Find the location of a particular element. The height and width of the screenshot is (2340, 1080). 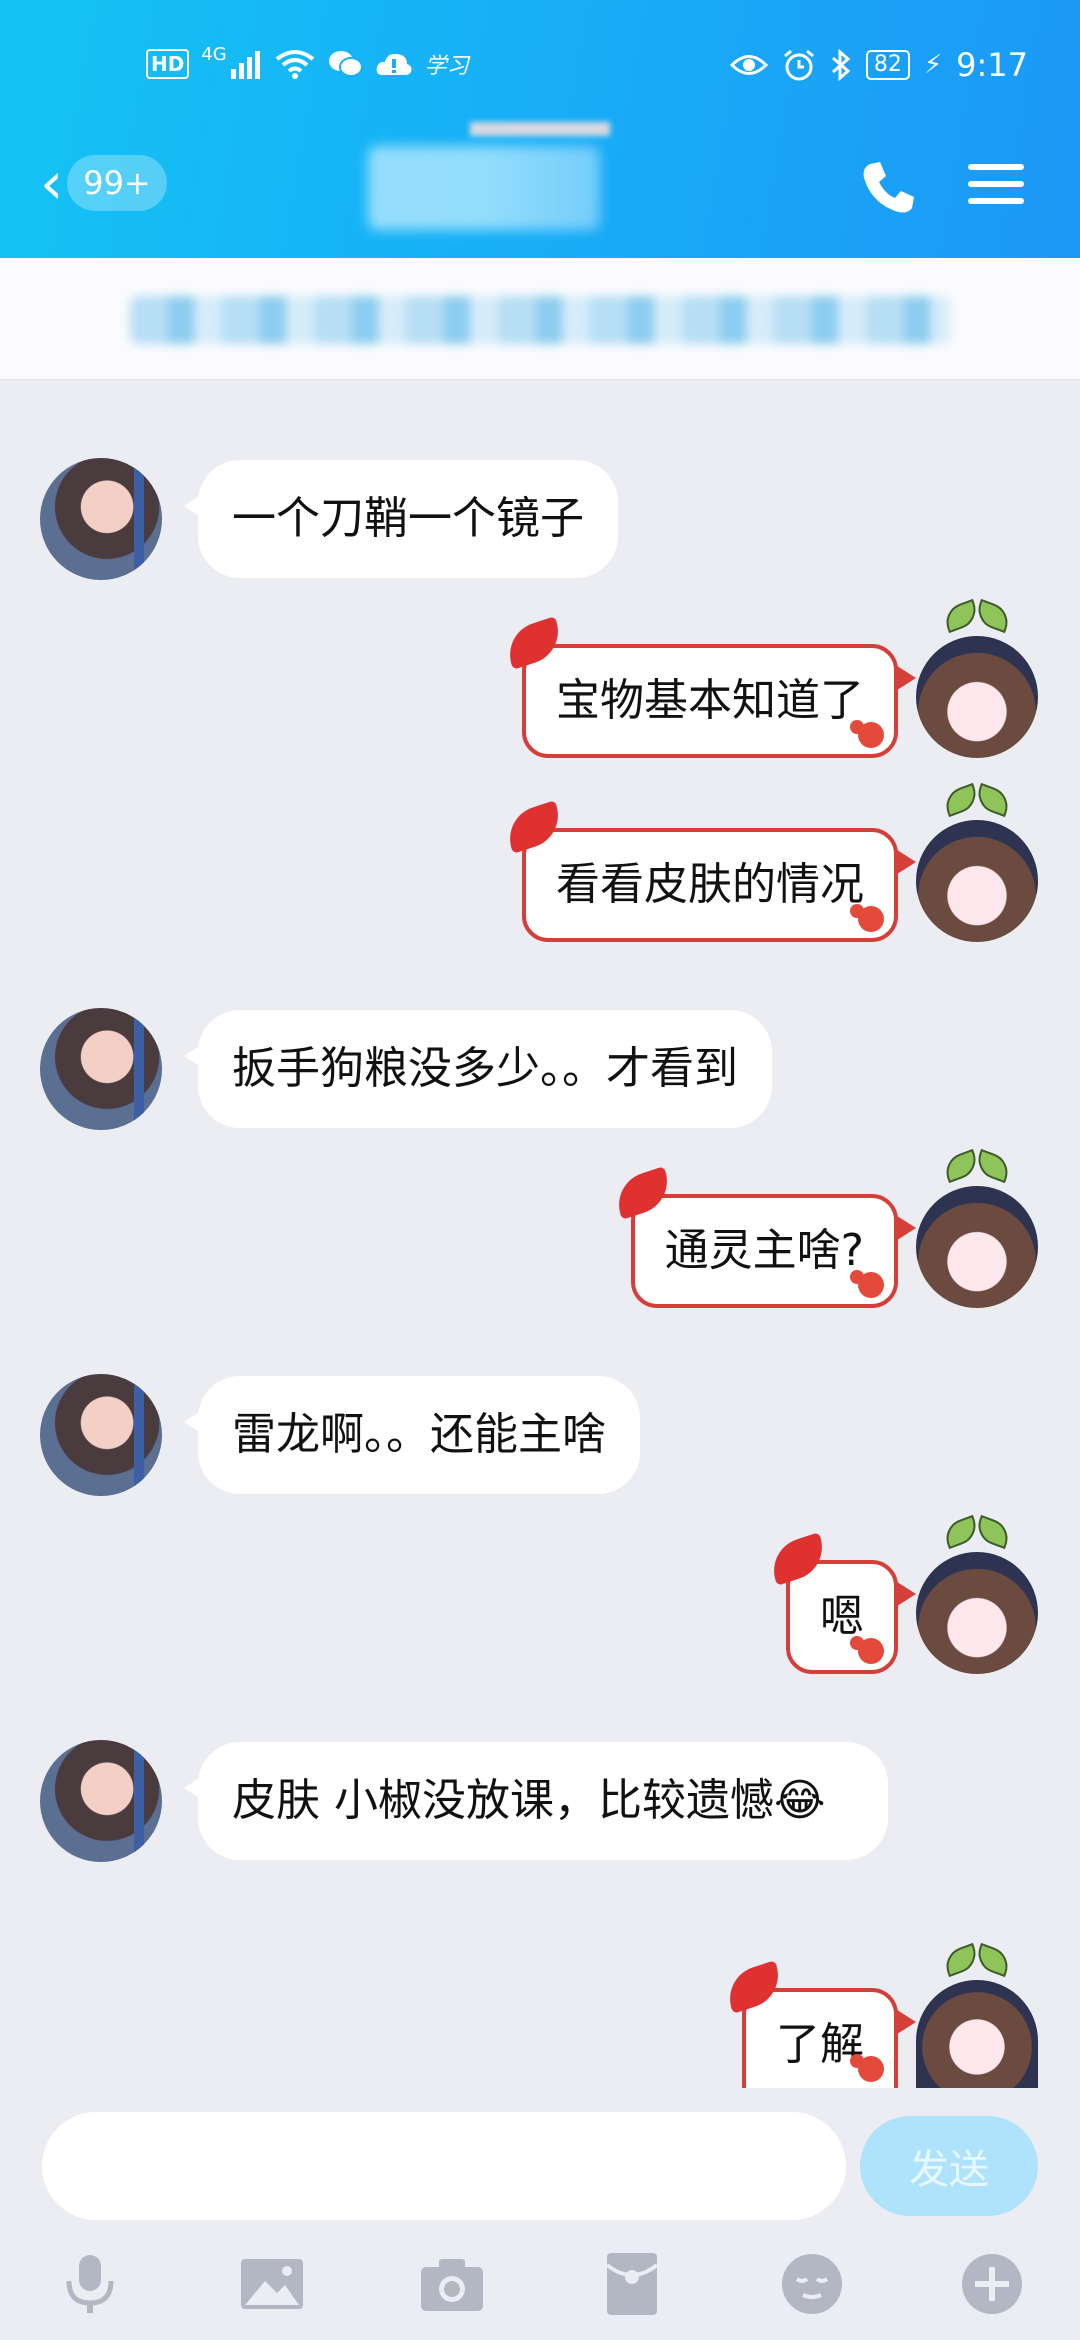

more-button is located at coordinates (992, 2284).